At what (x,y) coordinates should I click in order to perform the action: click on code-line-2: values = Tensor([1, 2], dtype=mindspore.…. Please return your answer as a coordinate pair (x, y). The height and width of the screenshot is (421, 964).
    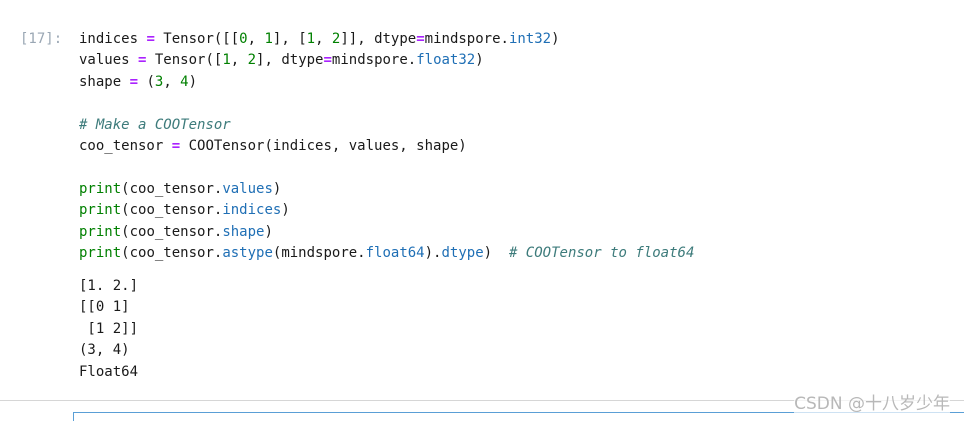
    Looking at the image, I should click on (281, 60).